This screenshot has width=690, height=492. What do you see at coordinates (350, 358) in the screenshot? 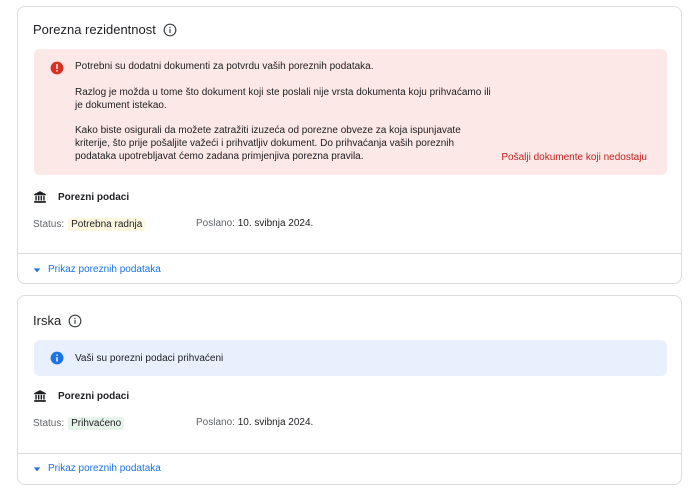
I see `info-alert: Vaši su porezni podaci prihvaćeni` at bounding box center [350, 358].